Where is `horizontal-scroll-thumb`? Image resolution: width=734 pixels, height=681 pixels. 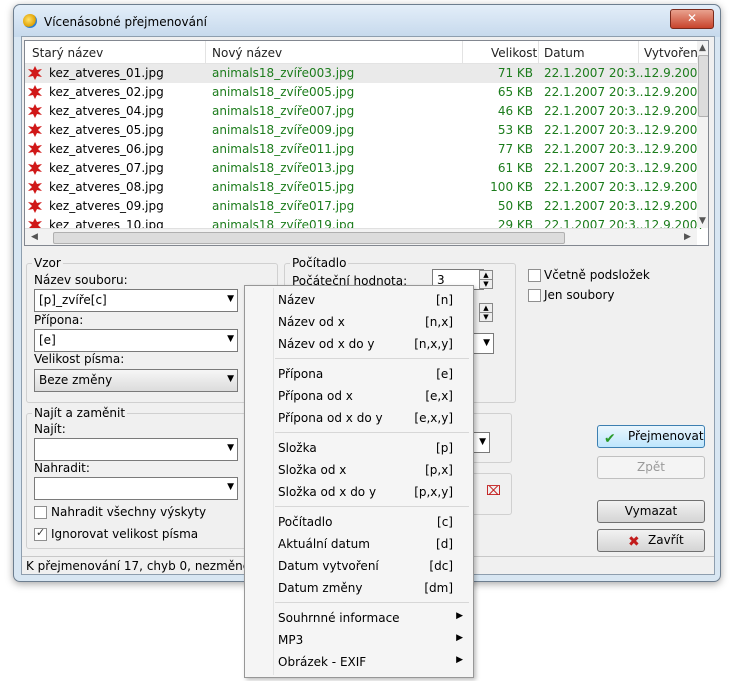
horizontal-scroll-thumb is located at coordinates (309, 238).